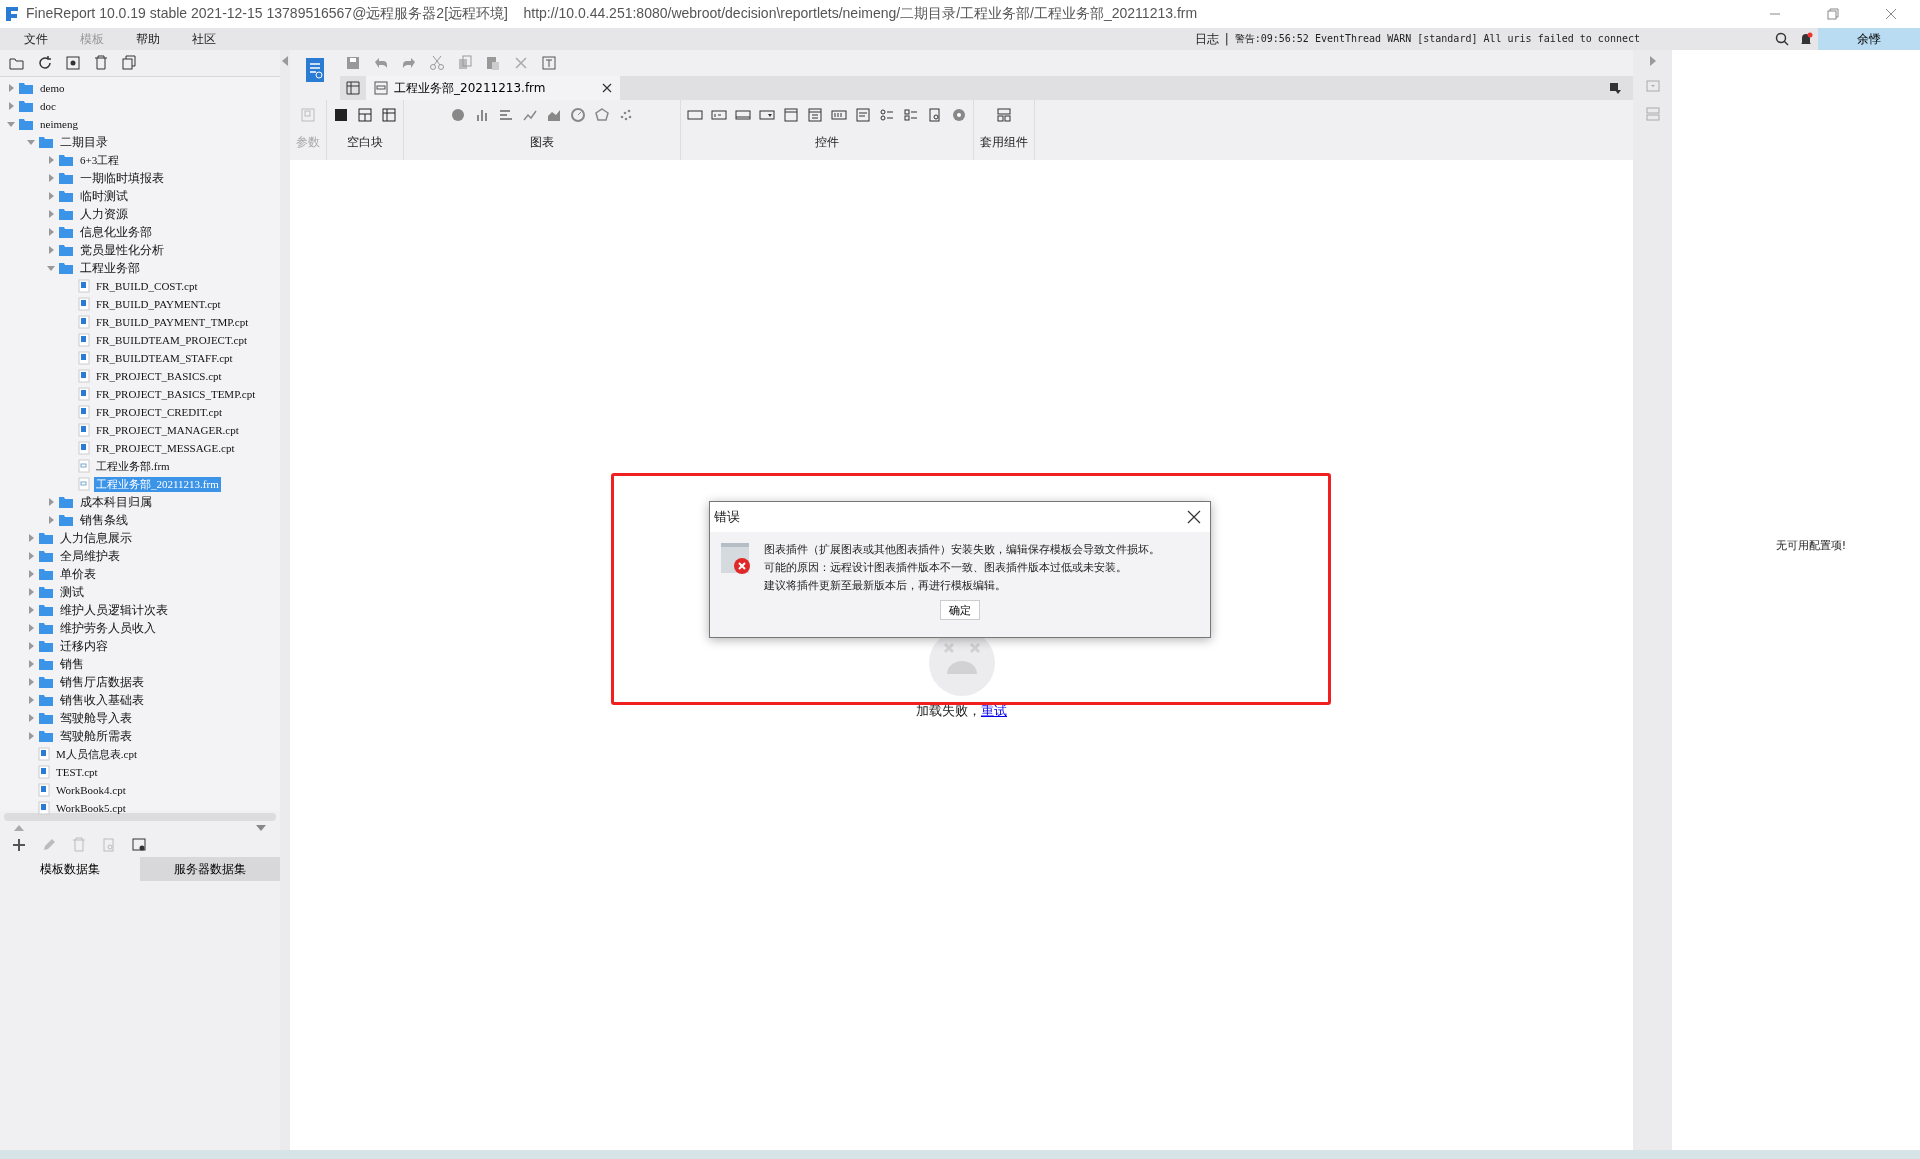 The width and height of the screenshot is (1920, 1159). I want to click on date-picker-icon, so click(791, 115).